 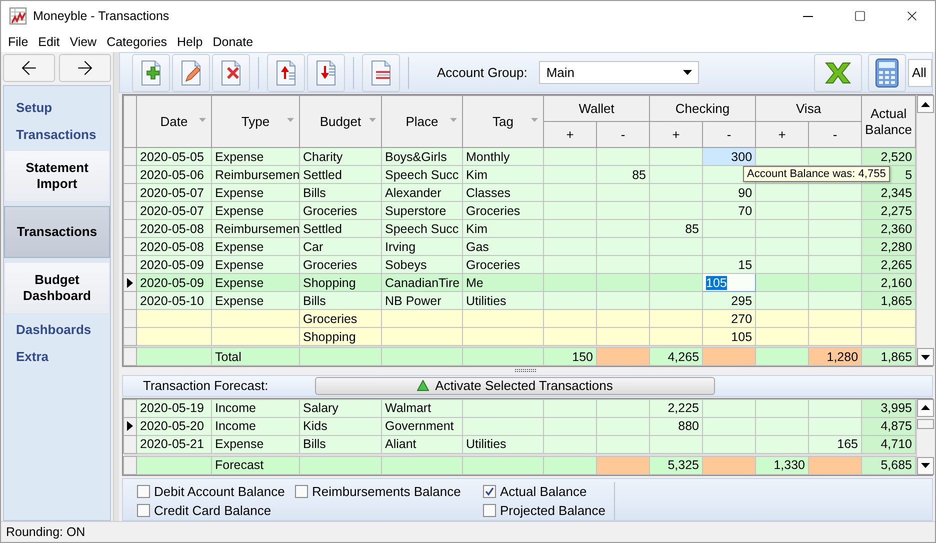 What do you see at coordinates (422, 193) in the screenshot?
I see `table-cell: Alexander` at bounding box center [422, 193].